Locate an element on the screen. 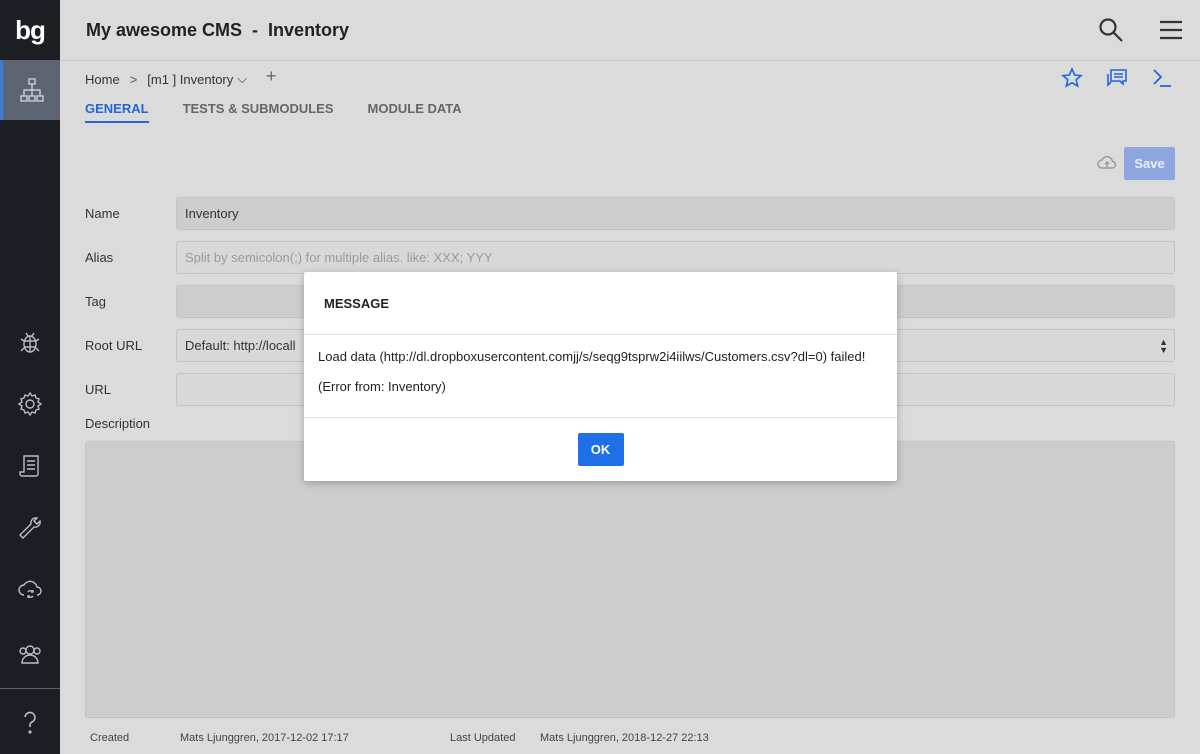 The image size is (1200, 754). terminal-icon is located at coordinates (1162, 78).